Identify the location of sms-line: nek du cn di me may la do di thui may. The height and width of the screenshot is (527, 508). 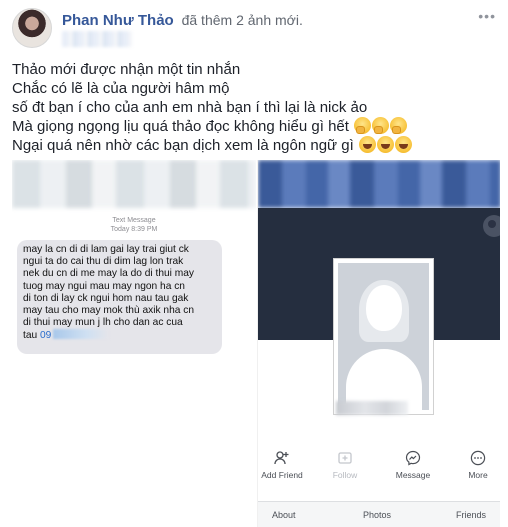
(109, 274).